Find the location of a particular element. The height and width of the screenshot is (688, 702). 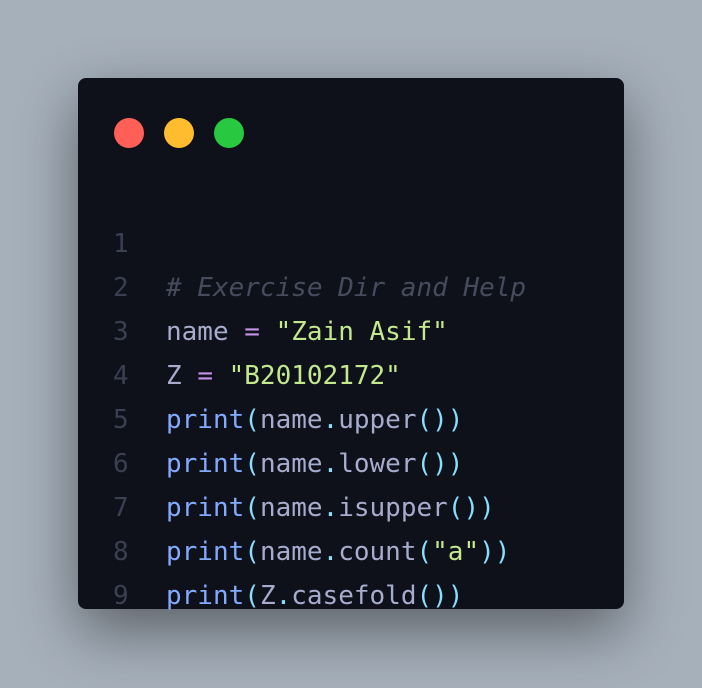

code-line: 7 print(name.count("a")) is located at coordinates (351, 504).